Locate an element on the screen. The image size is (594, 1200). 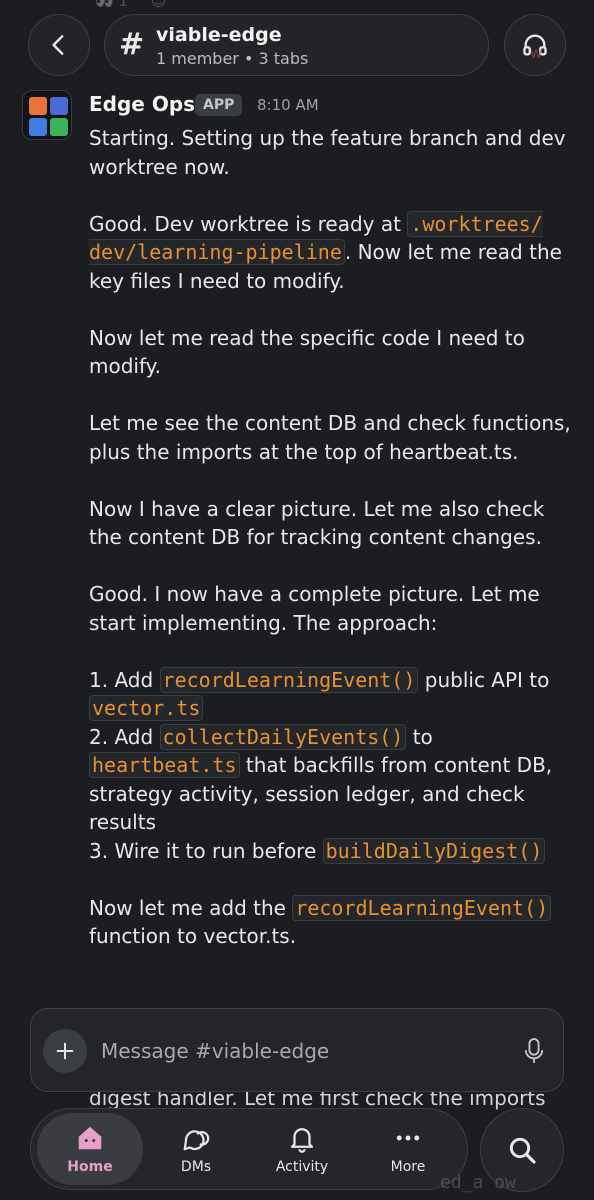
nav-dms: DMs is located at coordinates (196, 1149).